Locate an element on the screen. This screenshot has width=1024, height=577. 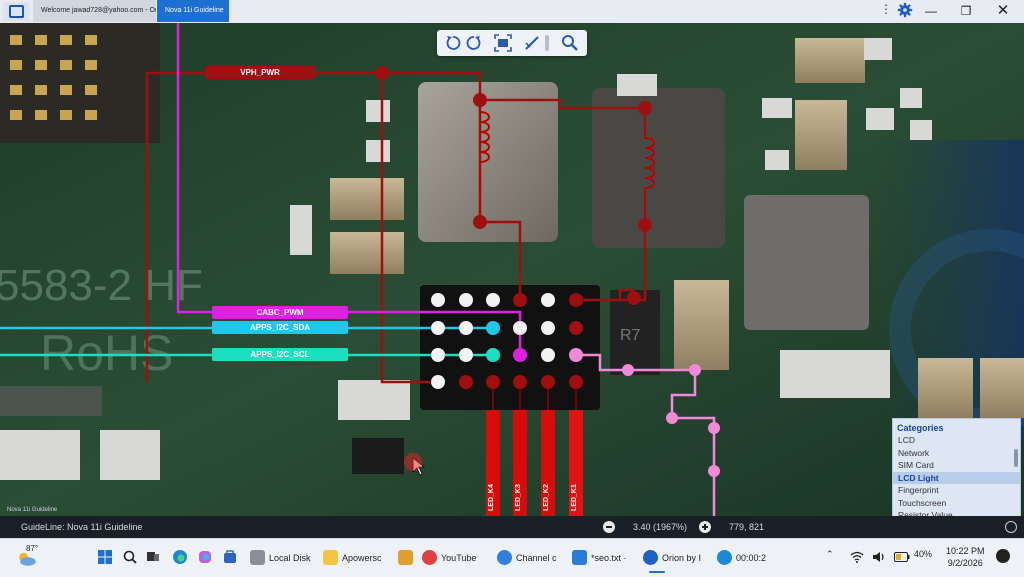
taskbar-app-media is located at coordinates (408, 558).